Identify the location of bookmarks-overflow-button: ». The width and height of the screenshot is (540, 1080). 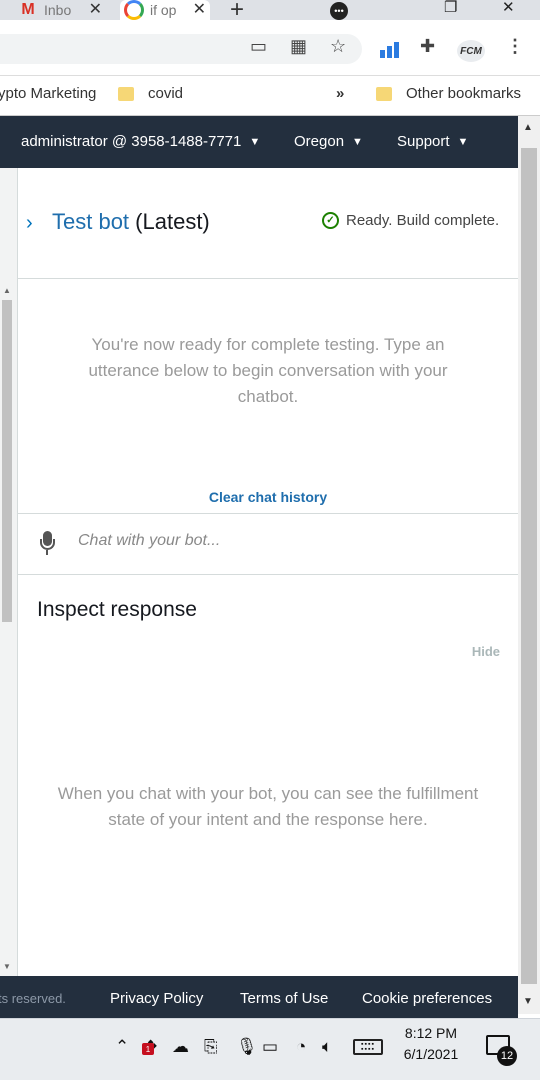
(340, 93).